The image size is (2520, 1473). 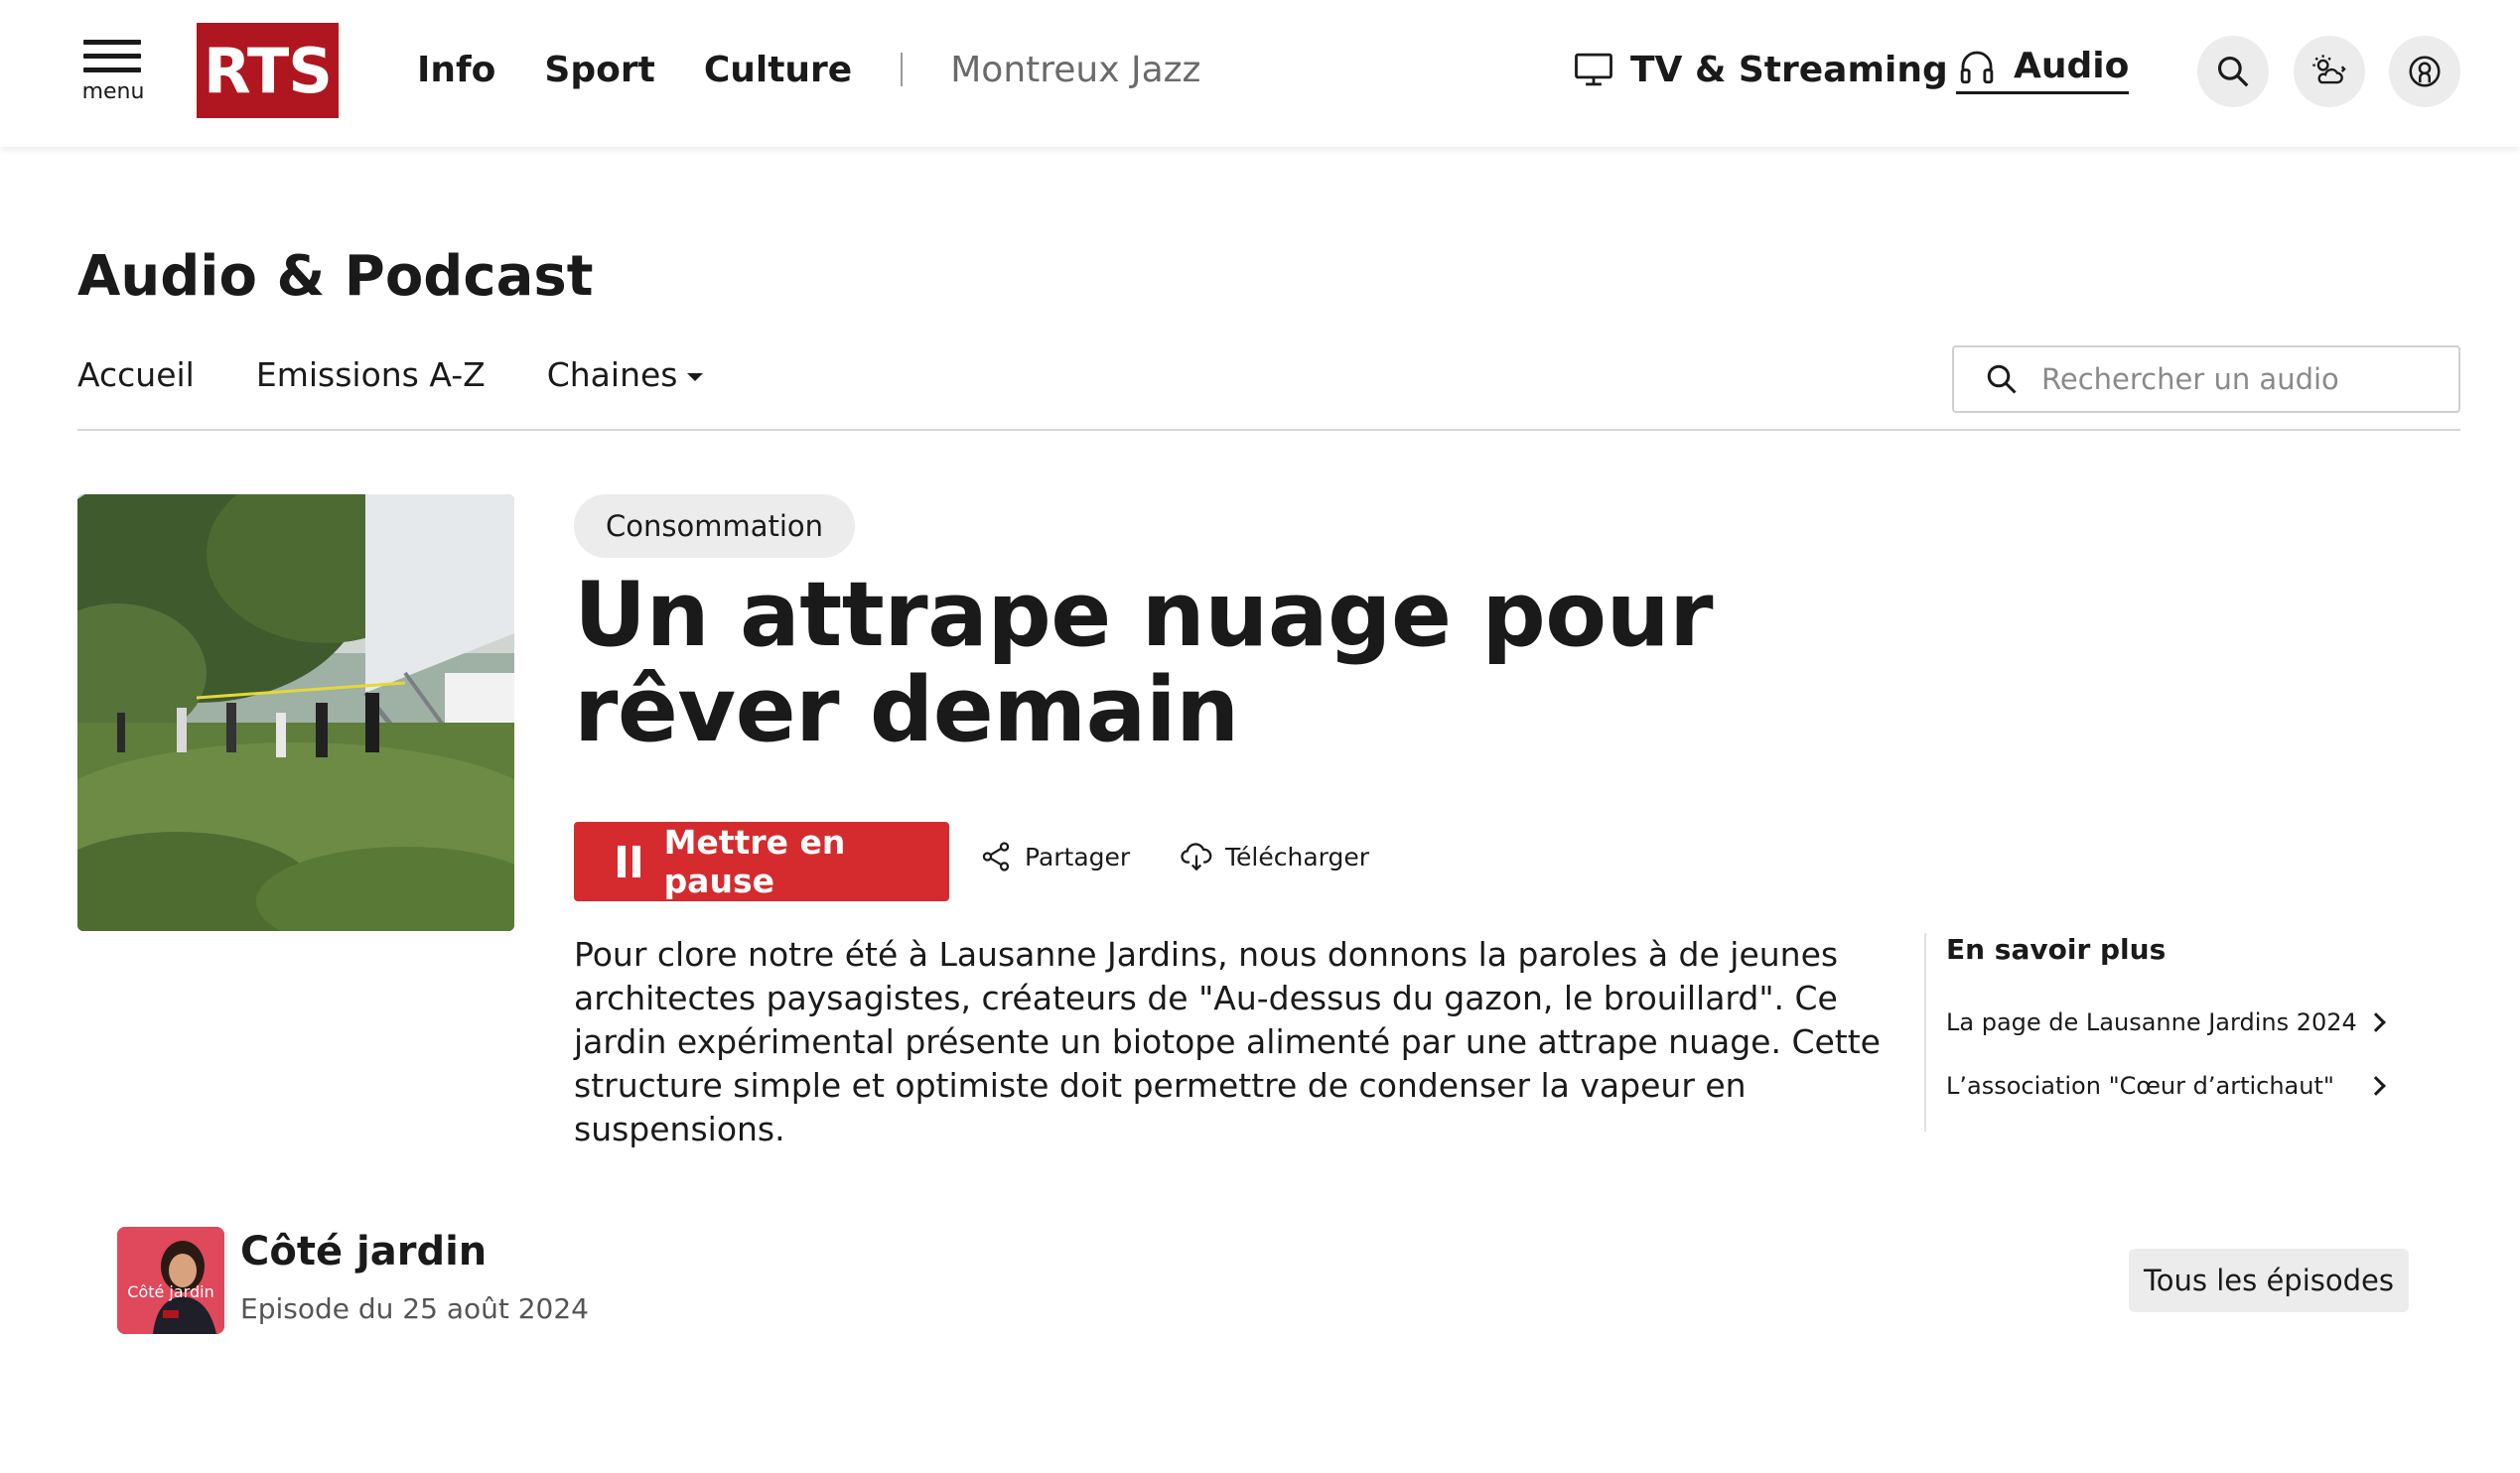 I want to click on more-link-label: L’association "Cœur d’artichaut", so click(x=2140, y=1086).